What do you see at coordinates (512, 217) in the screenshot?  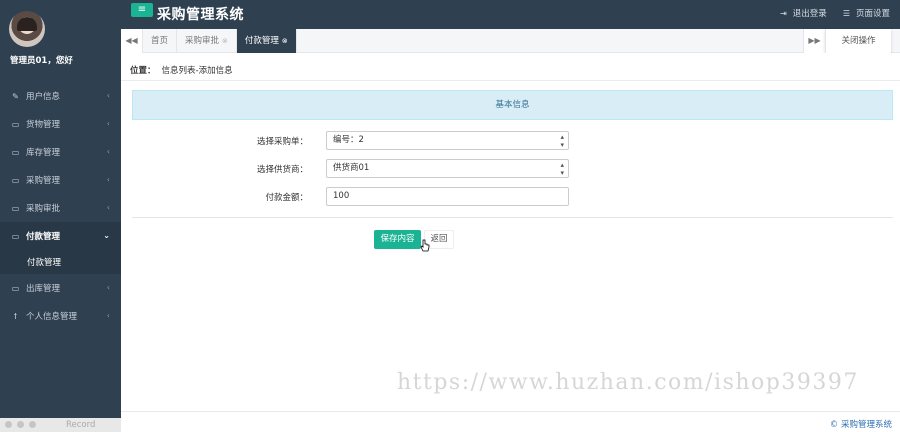 I see `form-divider` at bounding box center [512, 217].